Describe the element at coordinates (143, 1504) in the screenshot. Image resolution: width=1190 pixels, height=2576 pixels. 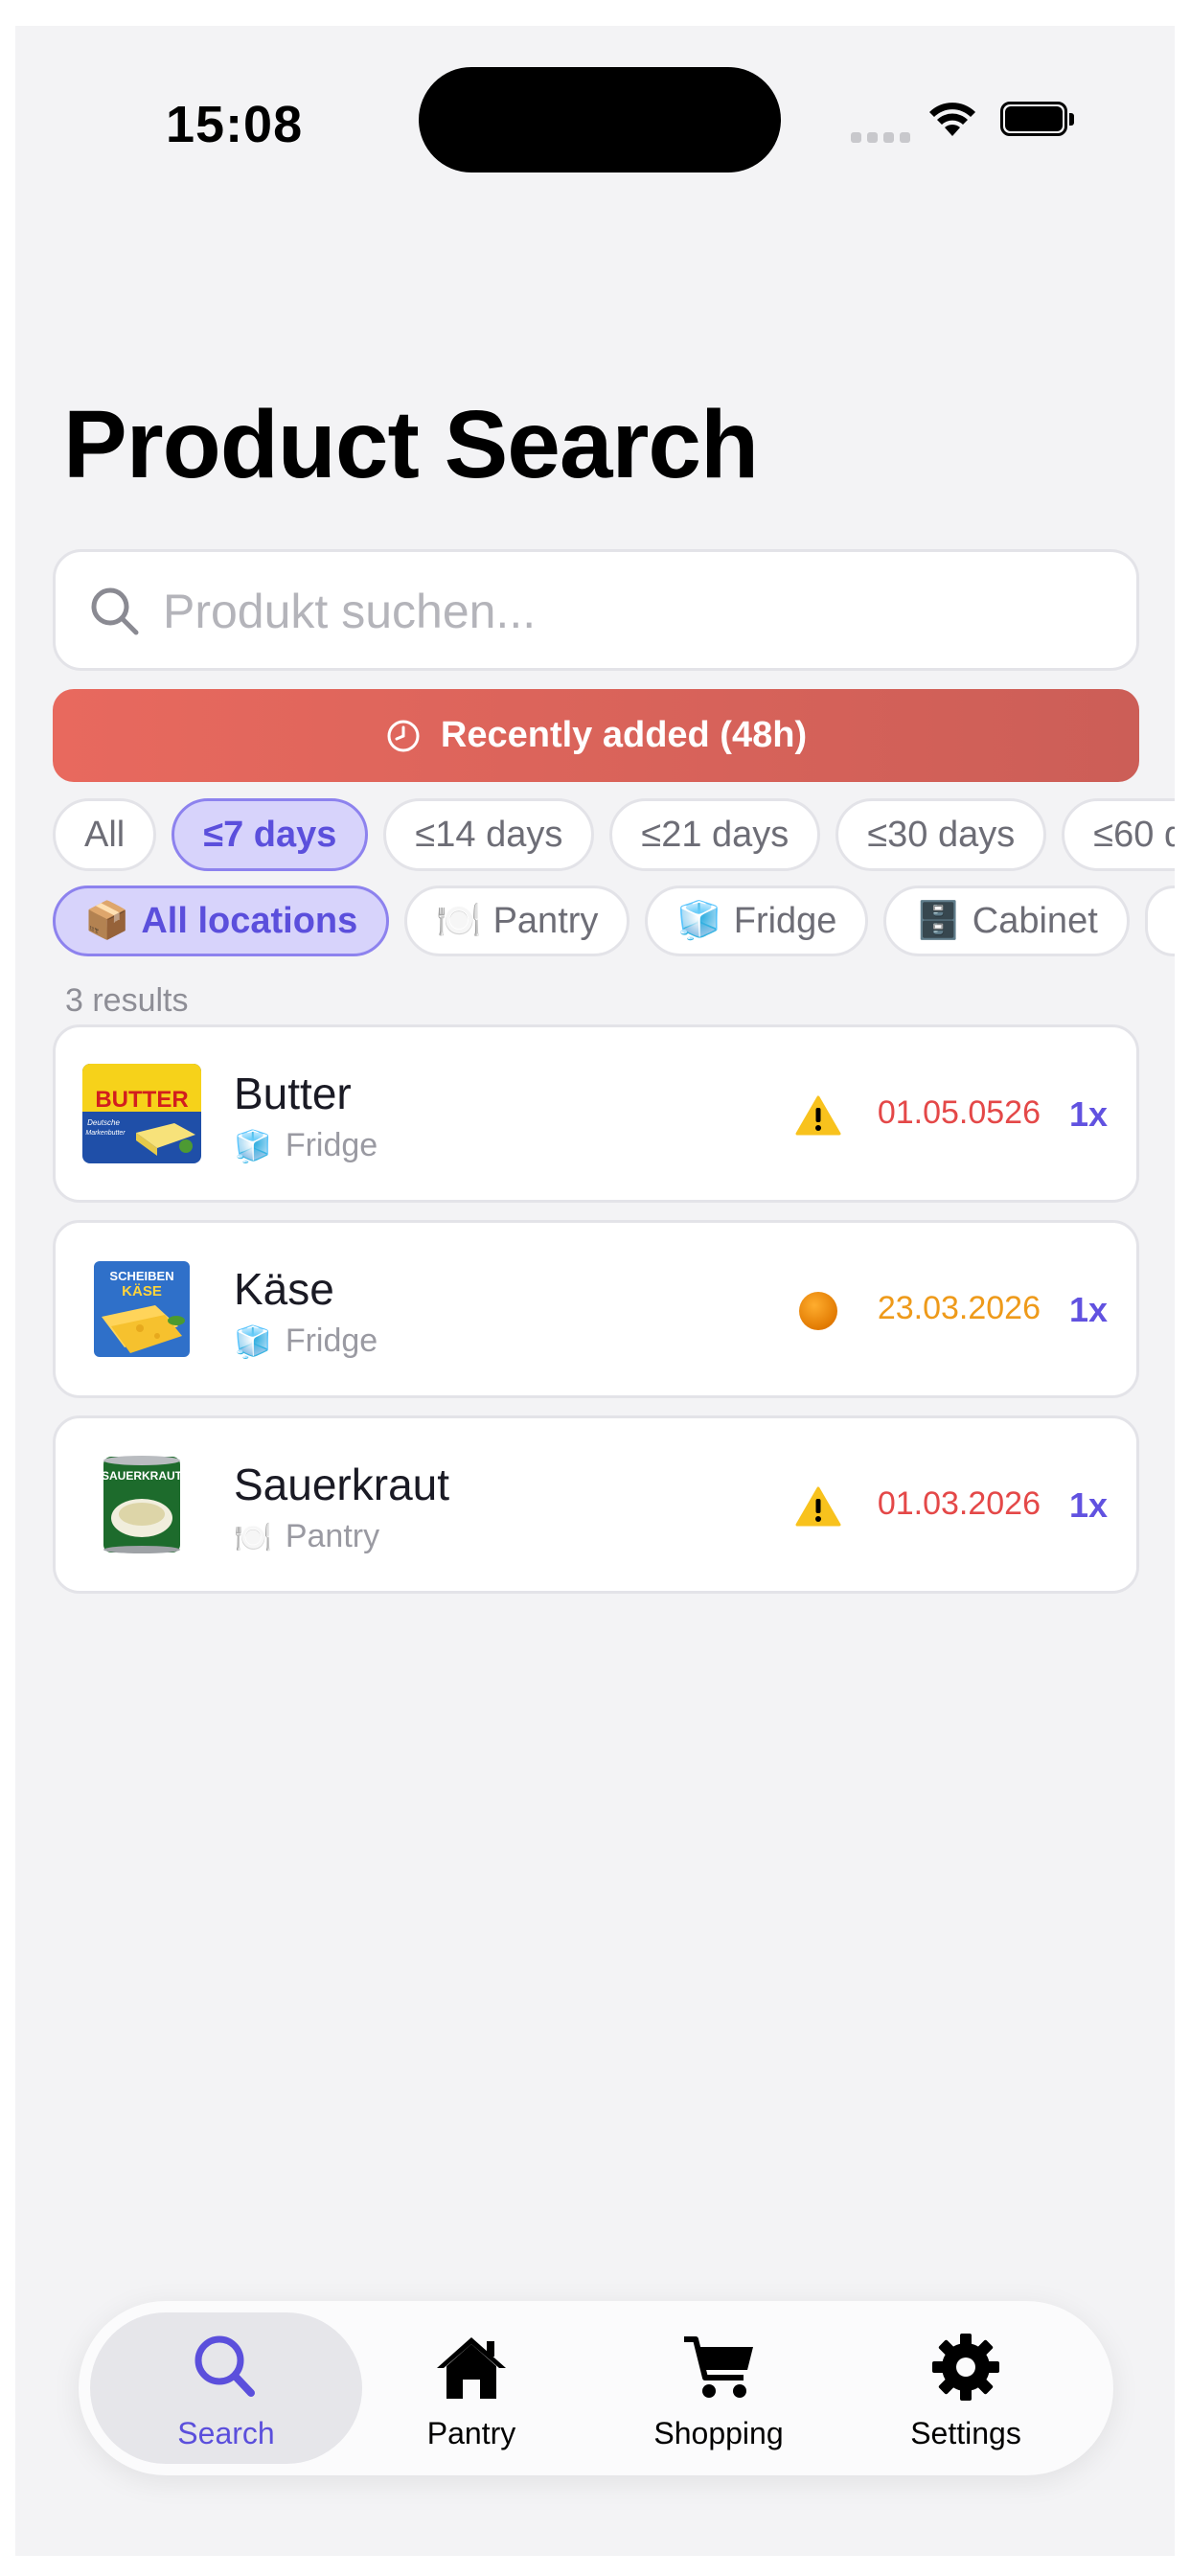
I see `sauerkraut-product-image: SAUERKRAUT` at that location.